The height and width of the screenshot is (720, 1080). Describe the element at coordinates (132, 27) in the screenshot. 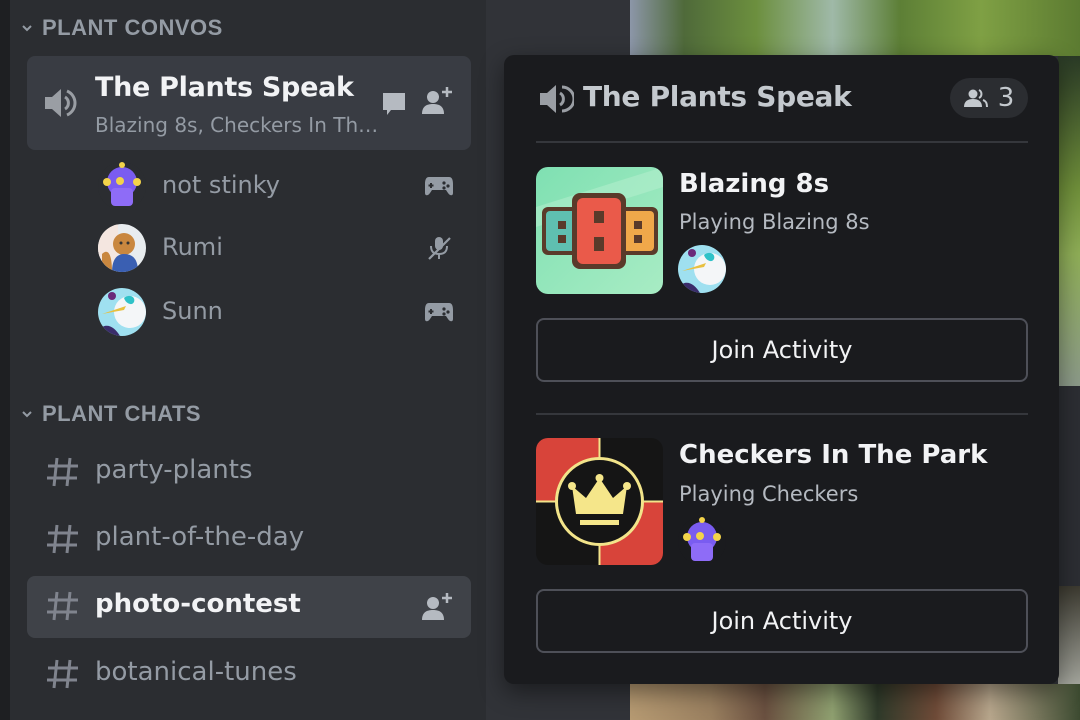

I see `category-label: PLANT CONVOS` at that location.